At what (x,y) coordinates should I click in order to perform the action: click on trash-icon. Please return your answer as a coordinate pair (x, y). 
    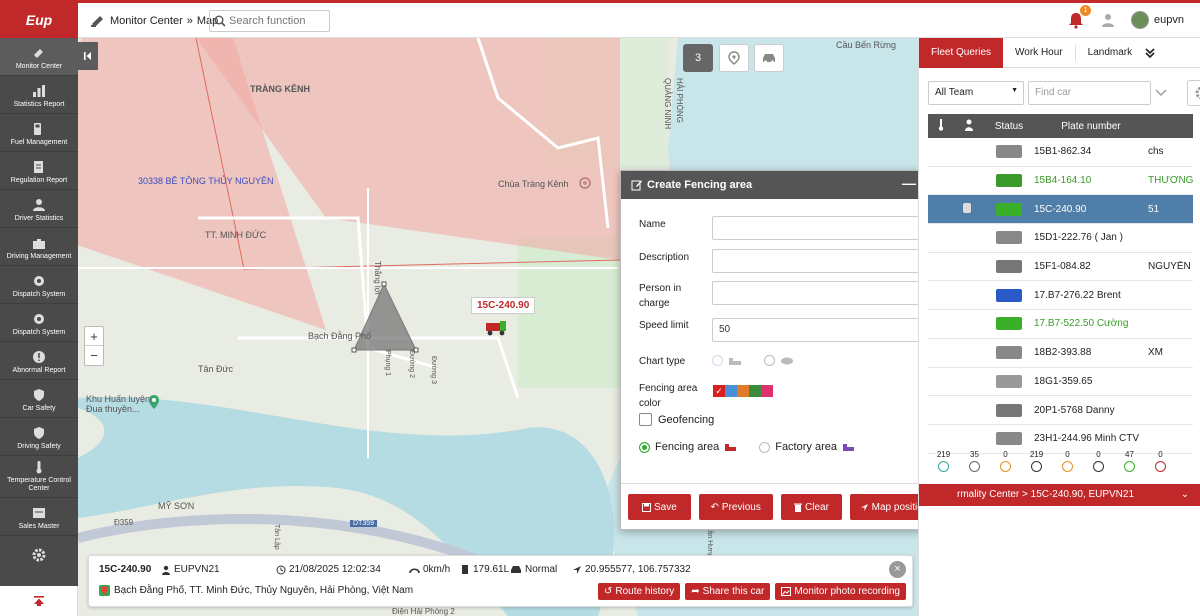
    Looking at the image, I should click on (798, 507).